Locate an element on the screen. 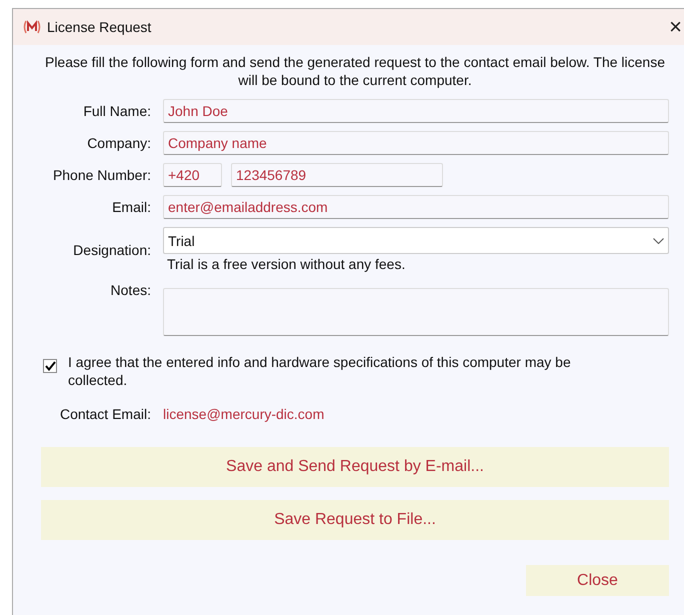 The width and height of the screenshot is (684, 615). agreement-text: I agree that the entered info and hardware specifications of this computer may be collected. is located at coordinates (320, 371).